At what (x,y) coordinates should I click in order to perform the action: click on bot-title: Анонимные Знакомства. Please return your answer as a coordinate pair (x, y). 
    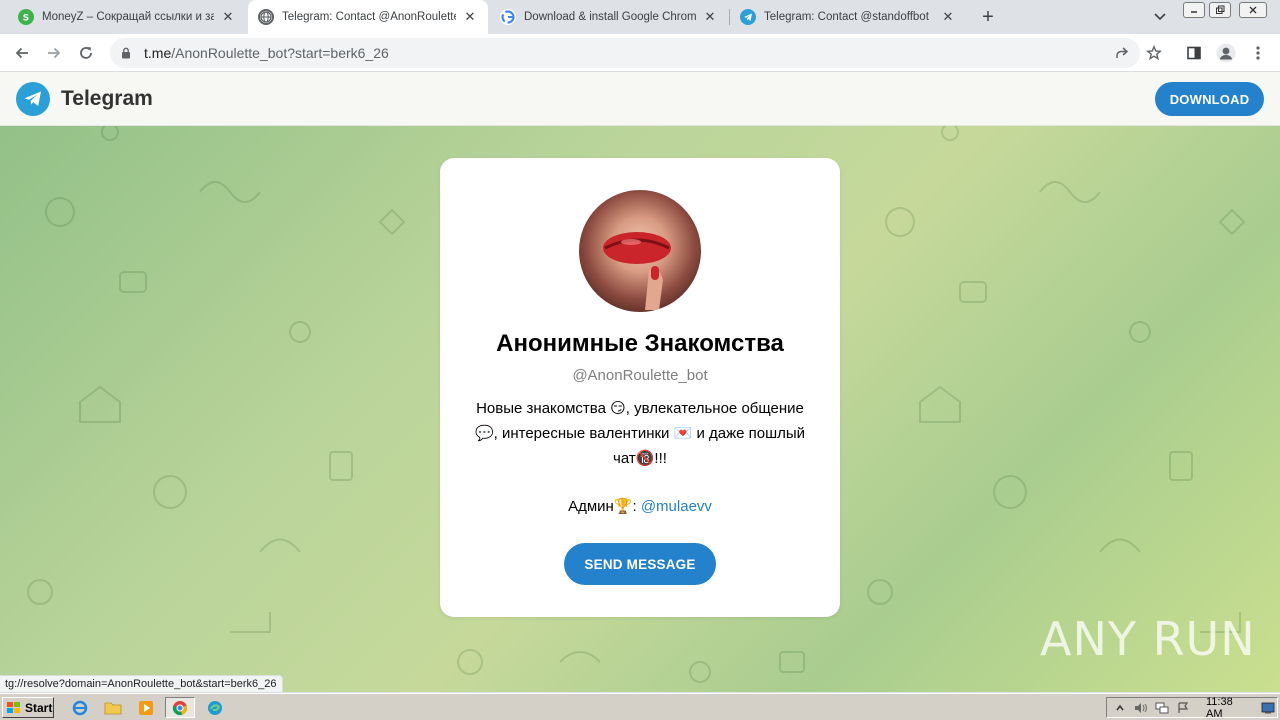
    Looking at the image, I should click on (640, 343).